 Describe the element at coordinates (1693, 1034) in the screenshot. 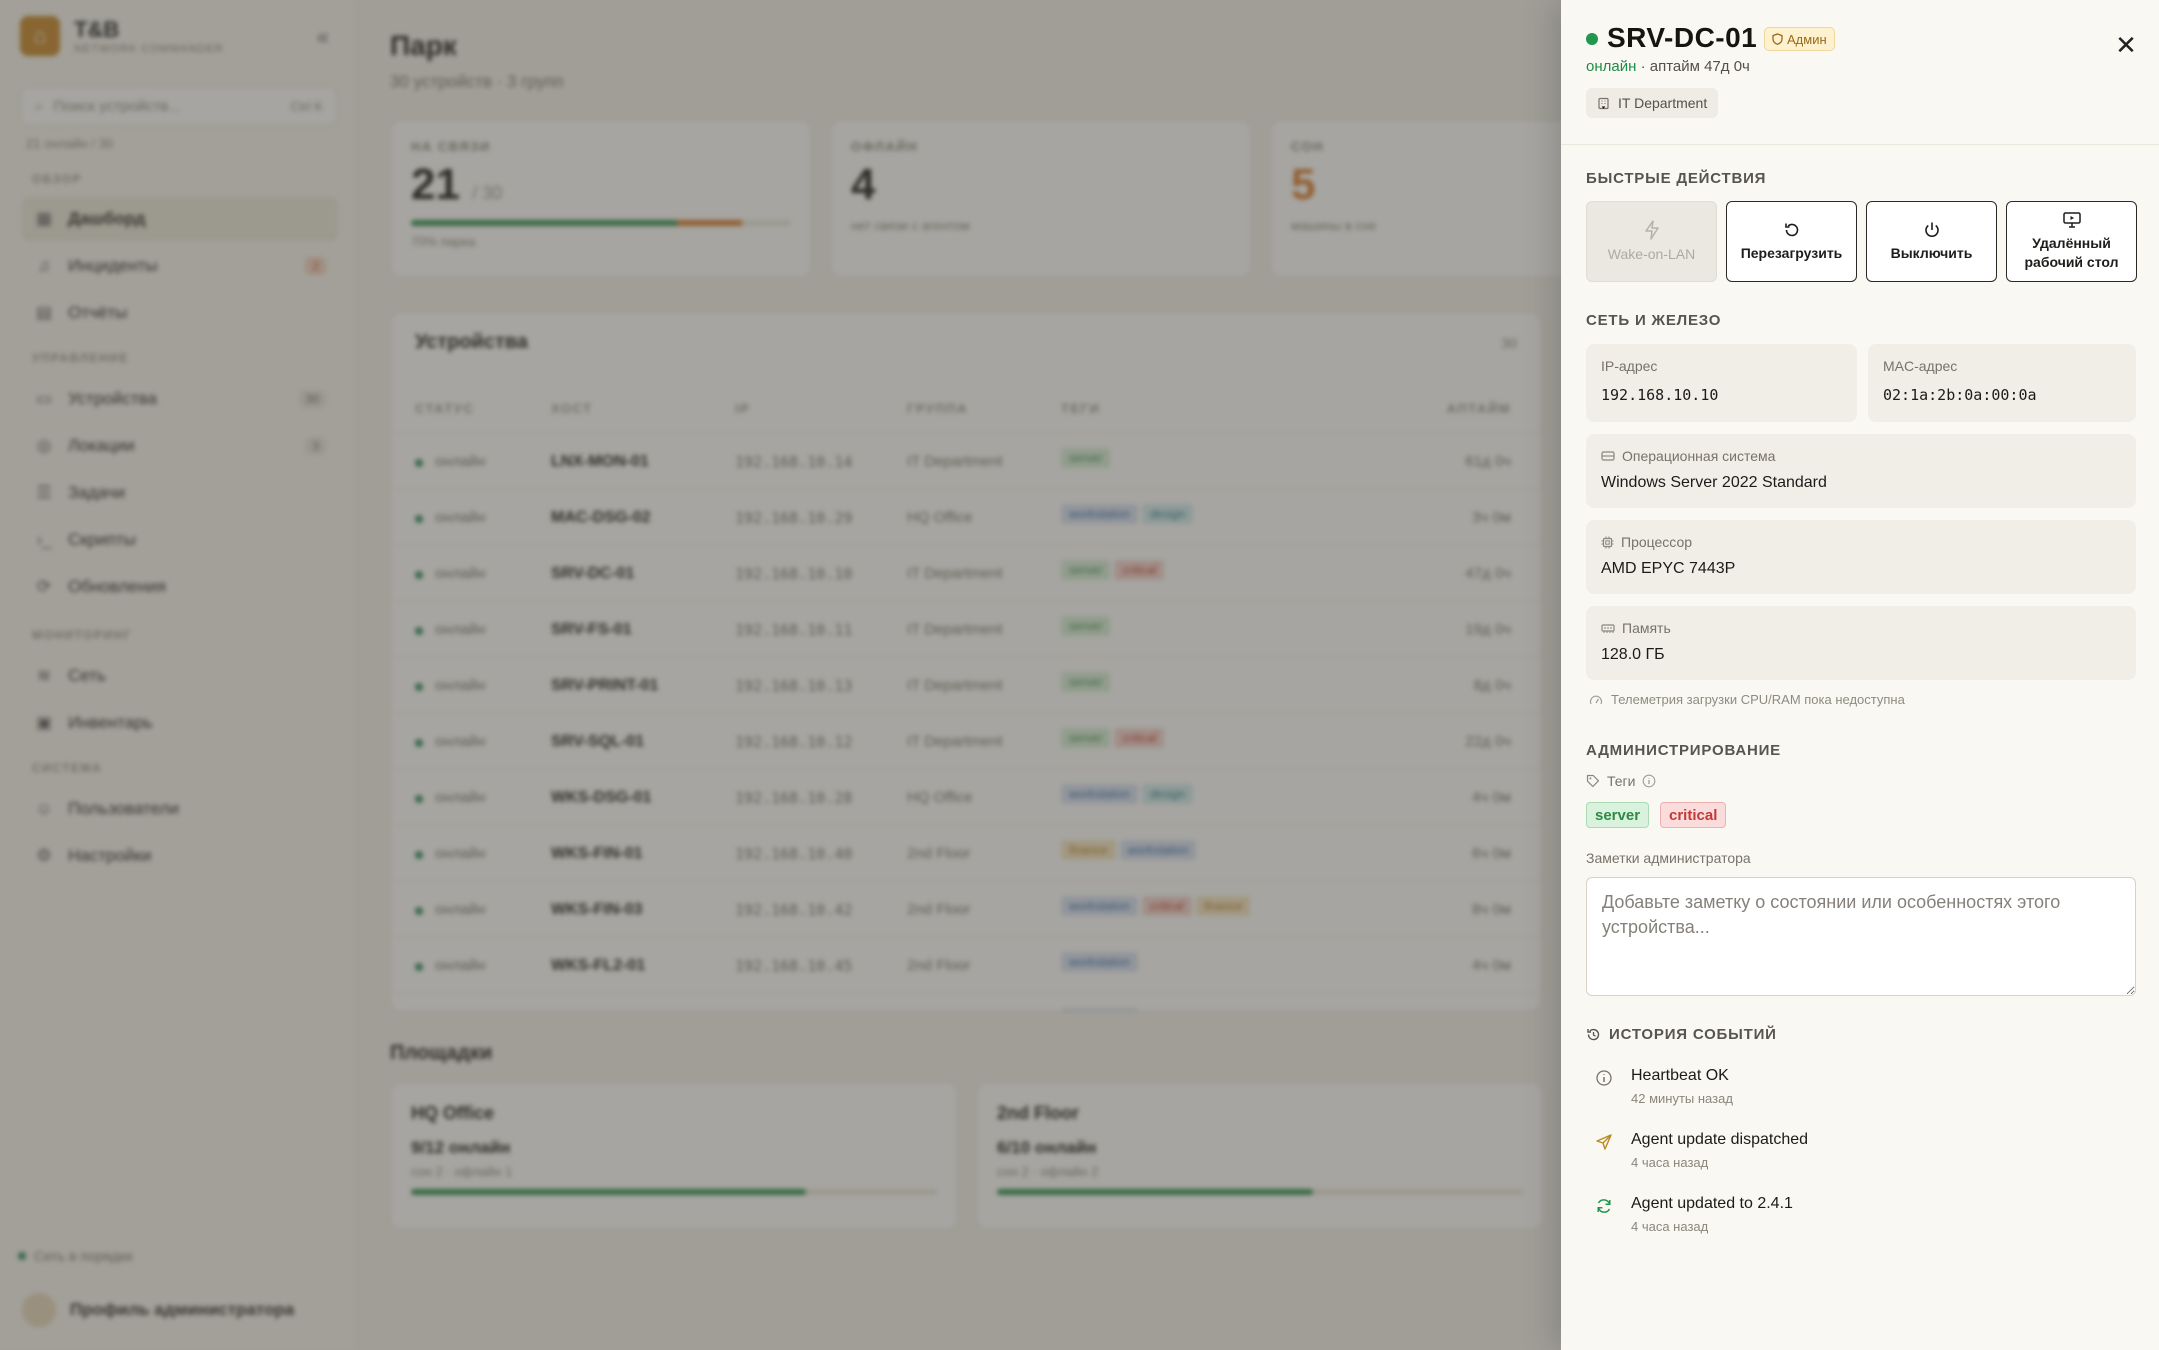

I see `history-title: ИСТОРИЯ СОБЫТИЙ` at that location.